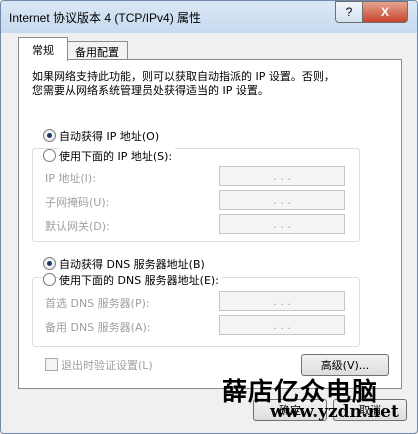  I want to click on description-line: 如果网络支持此功能，则可以获取自动指派的 IP 设置。否则，, so click(183, 76).